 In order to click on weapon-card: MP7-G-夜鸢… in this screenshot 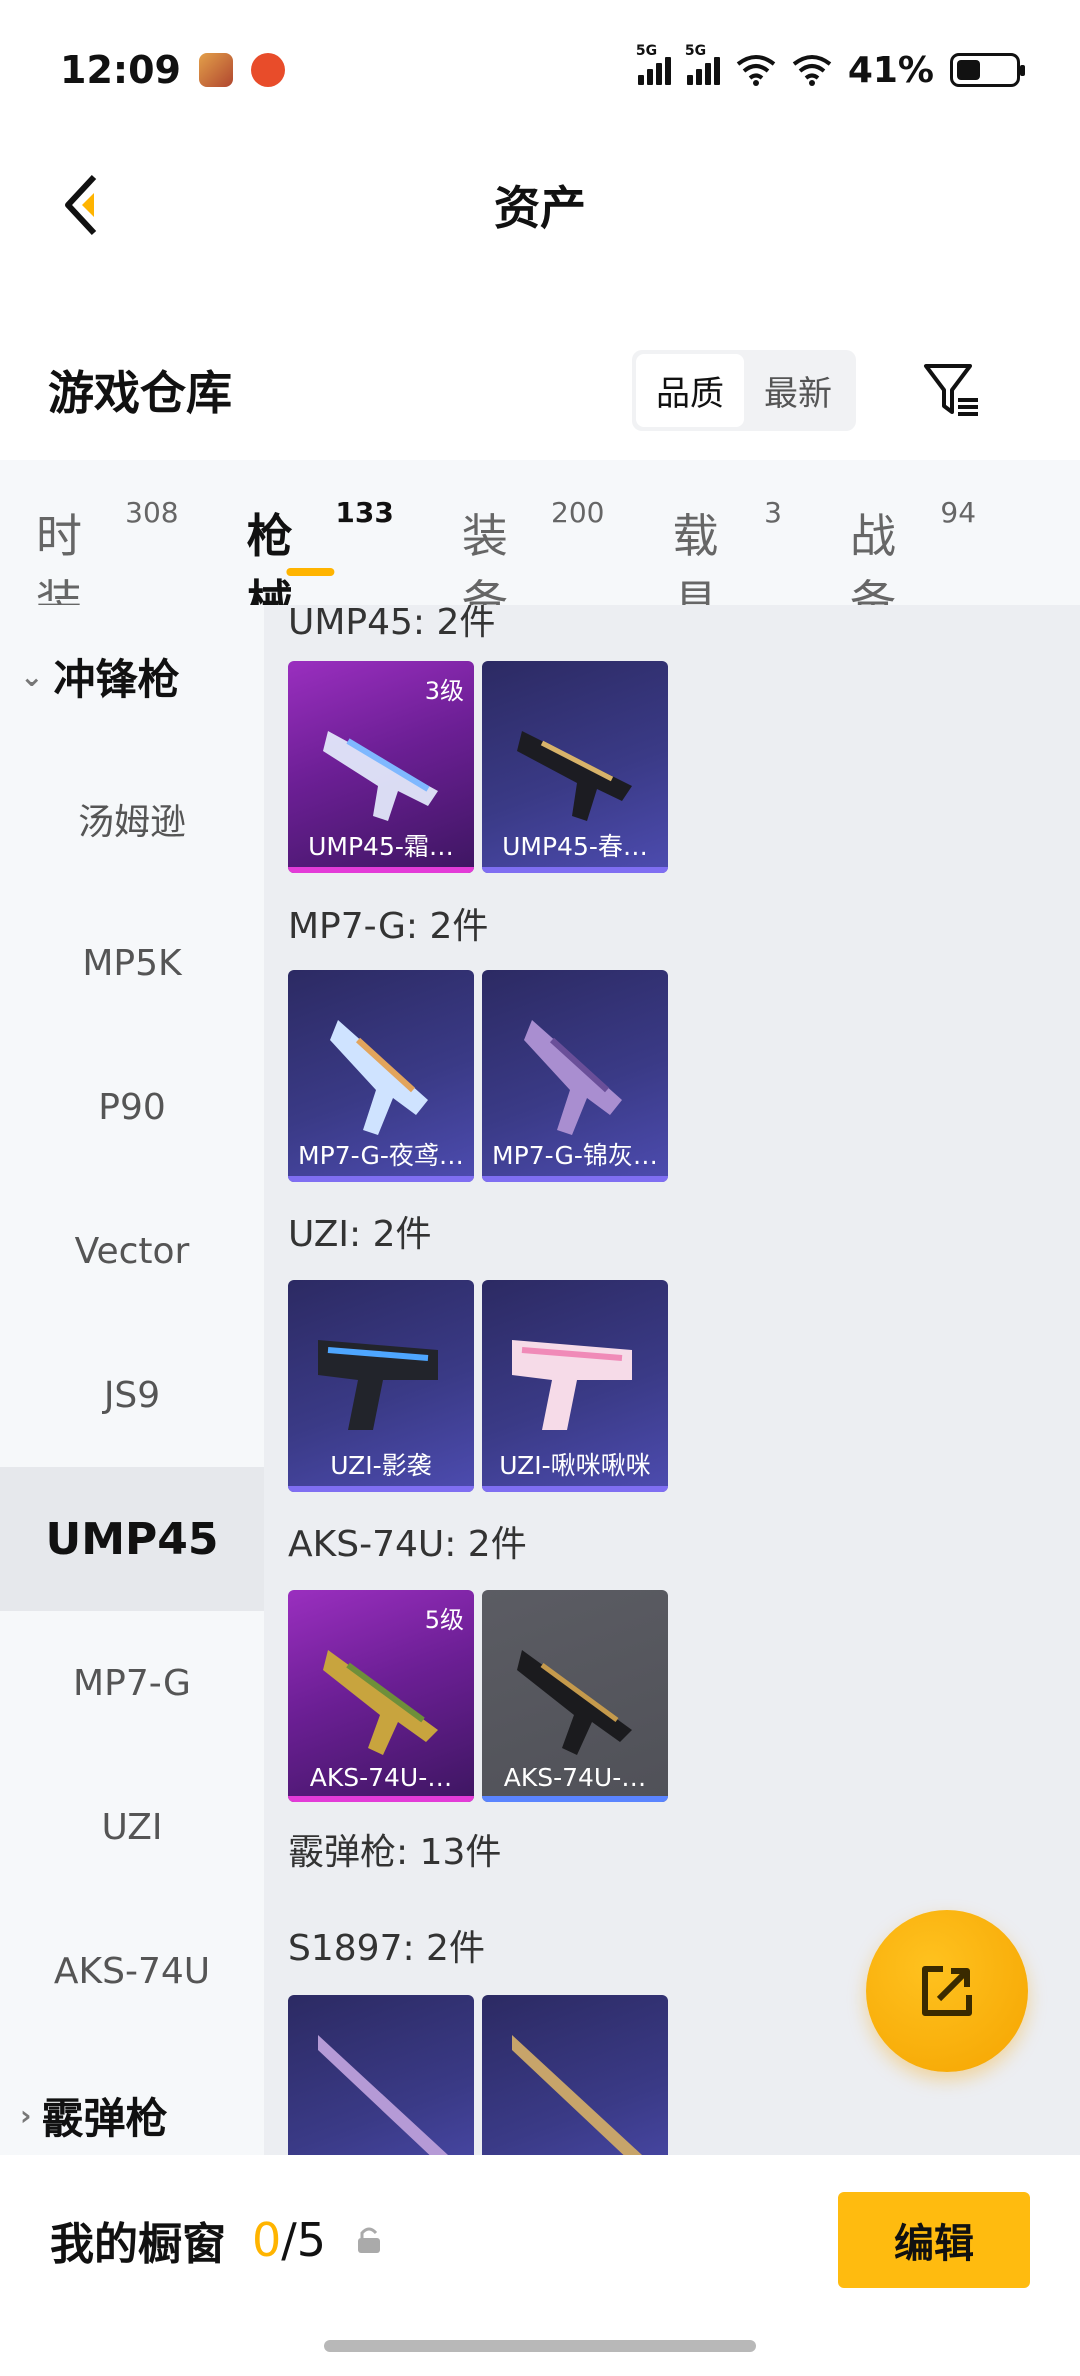, I will do `click(381, 1076)`.